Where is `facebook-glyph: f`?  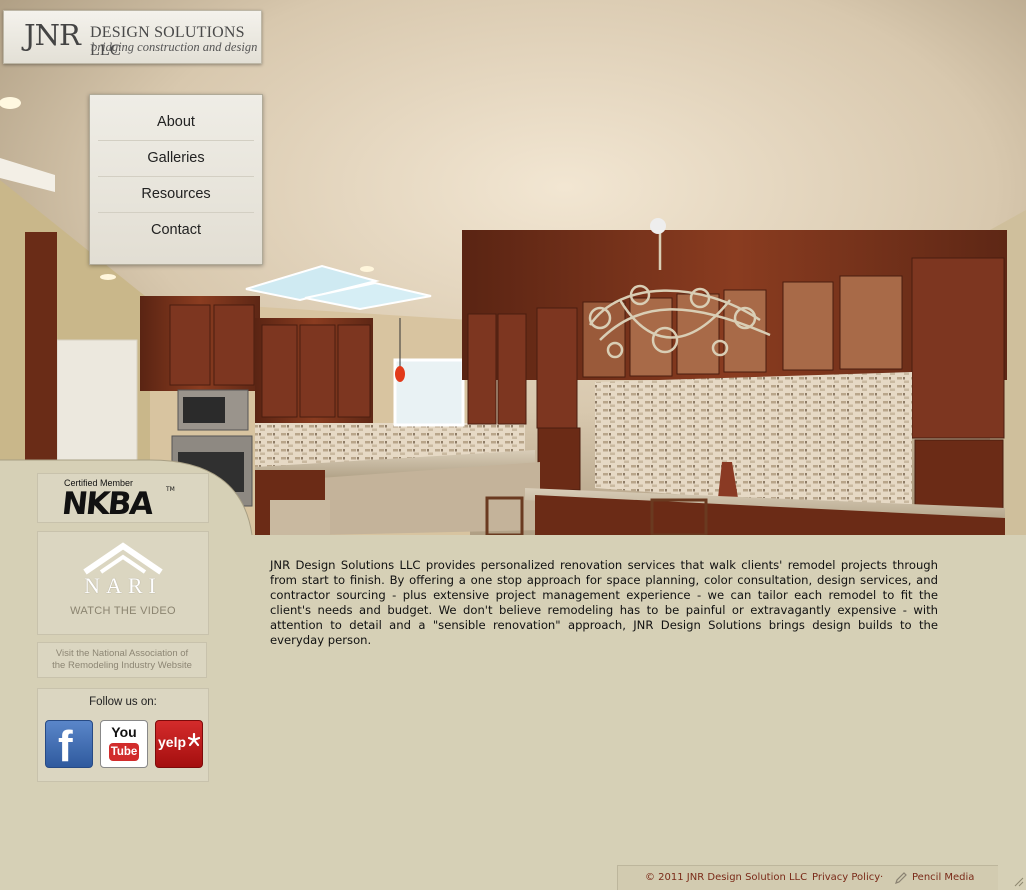
facebook-glyph: f is located at coordinates (65, 745).